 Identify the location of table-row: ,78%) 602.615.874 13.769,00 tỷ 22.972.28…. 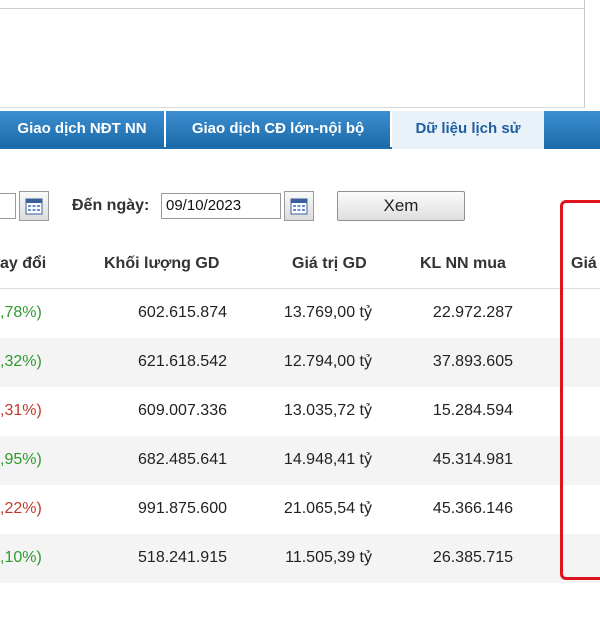
(300, 313).